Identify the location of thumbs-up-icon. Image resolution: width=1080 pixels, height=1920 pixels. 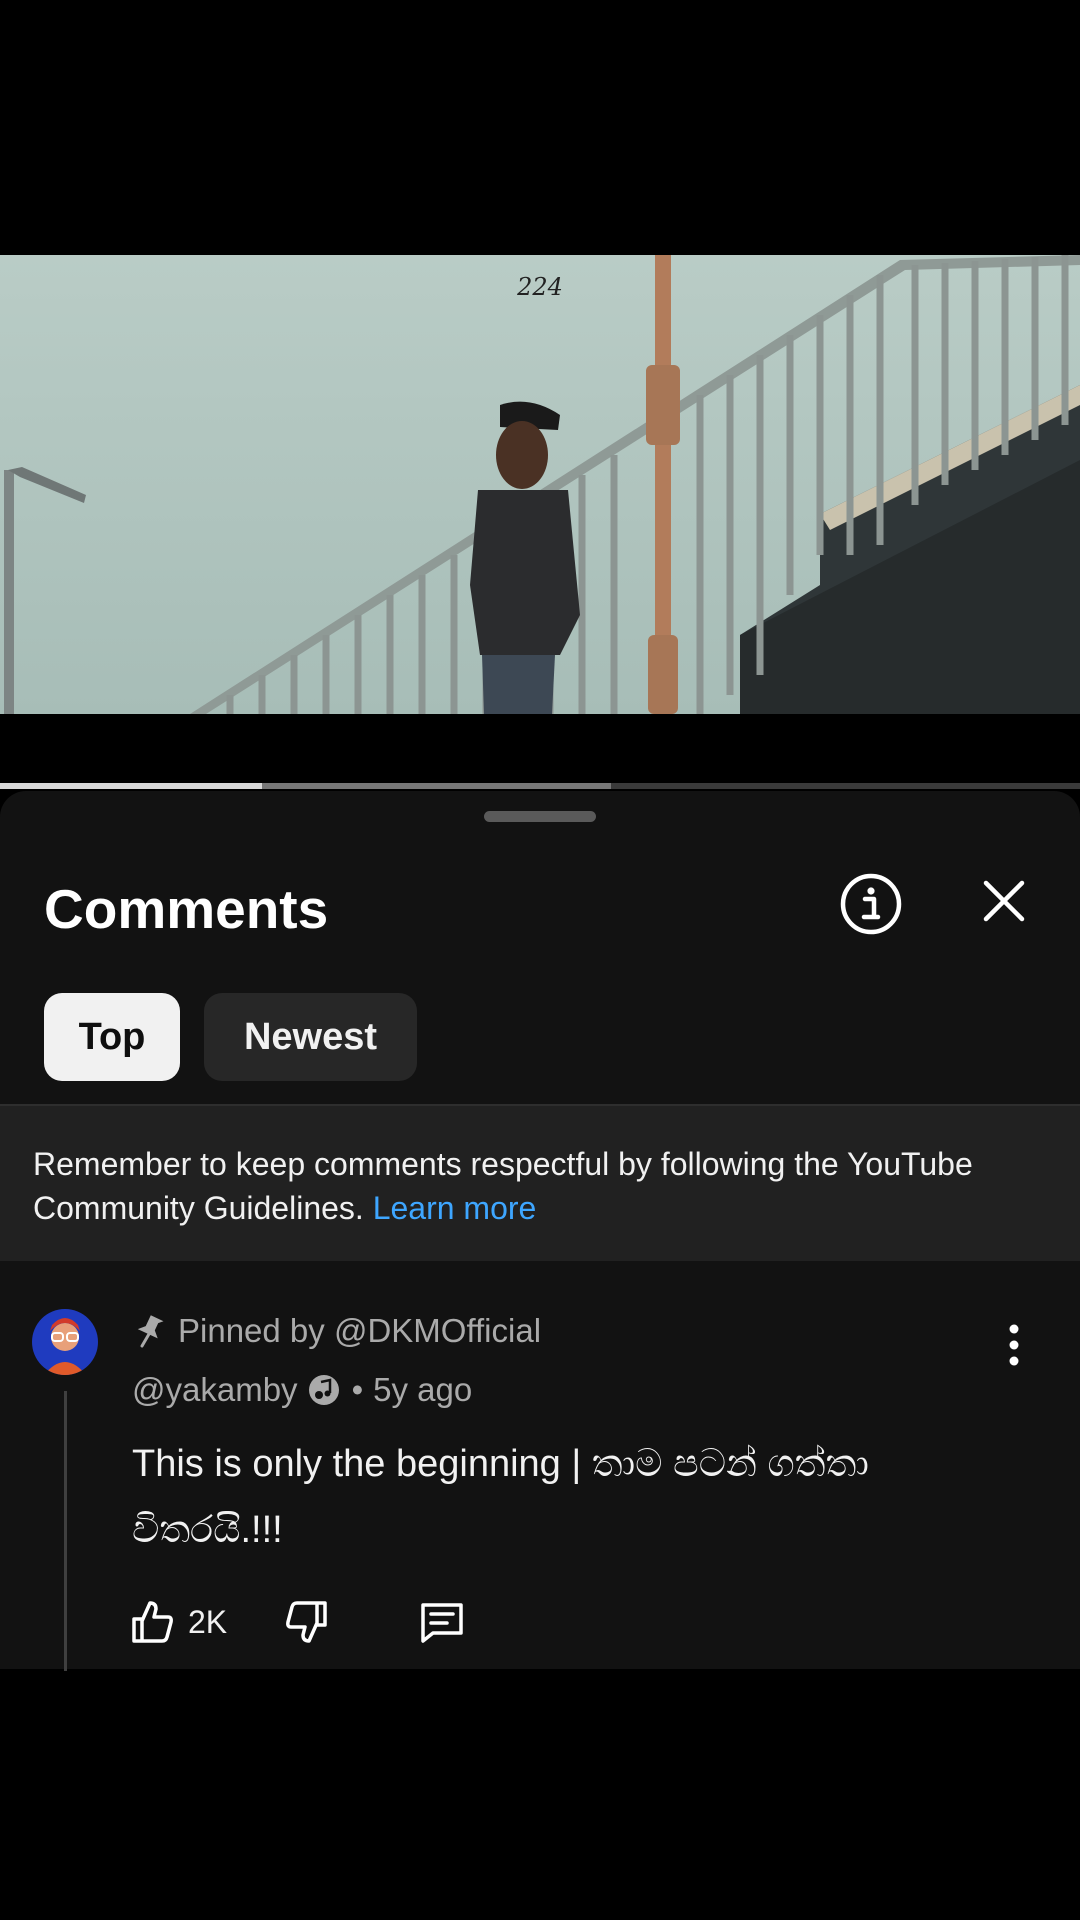
(153, 1622).